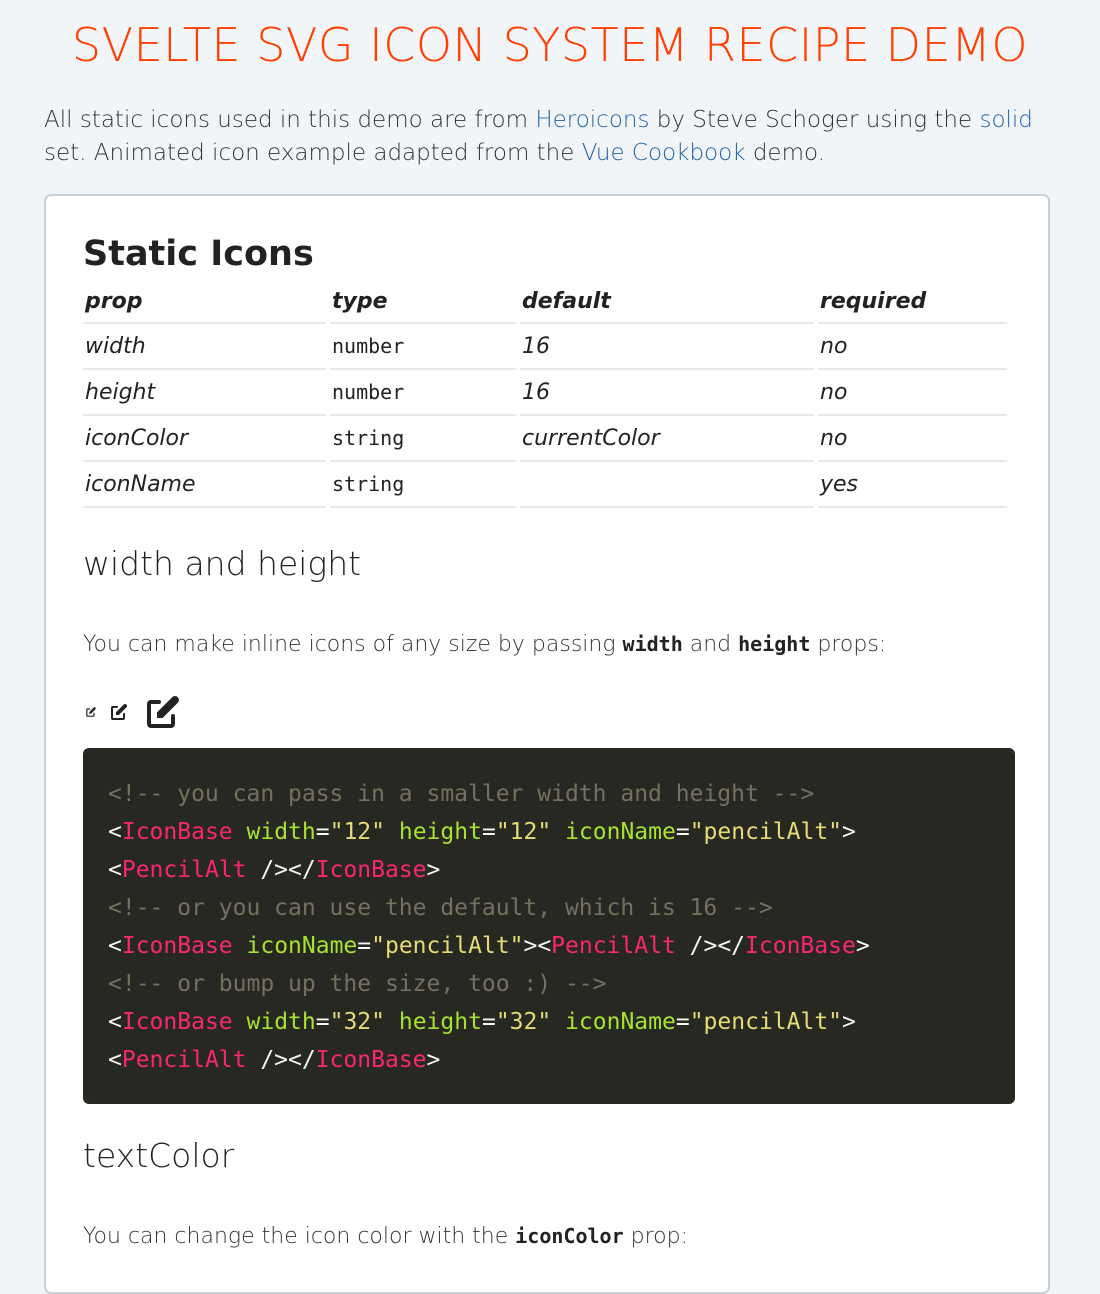  Describe the element at coordinates (667, 302) in the screenshot. I see `header-default: default` at that location.